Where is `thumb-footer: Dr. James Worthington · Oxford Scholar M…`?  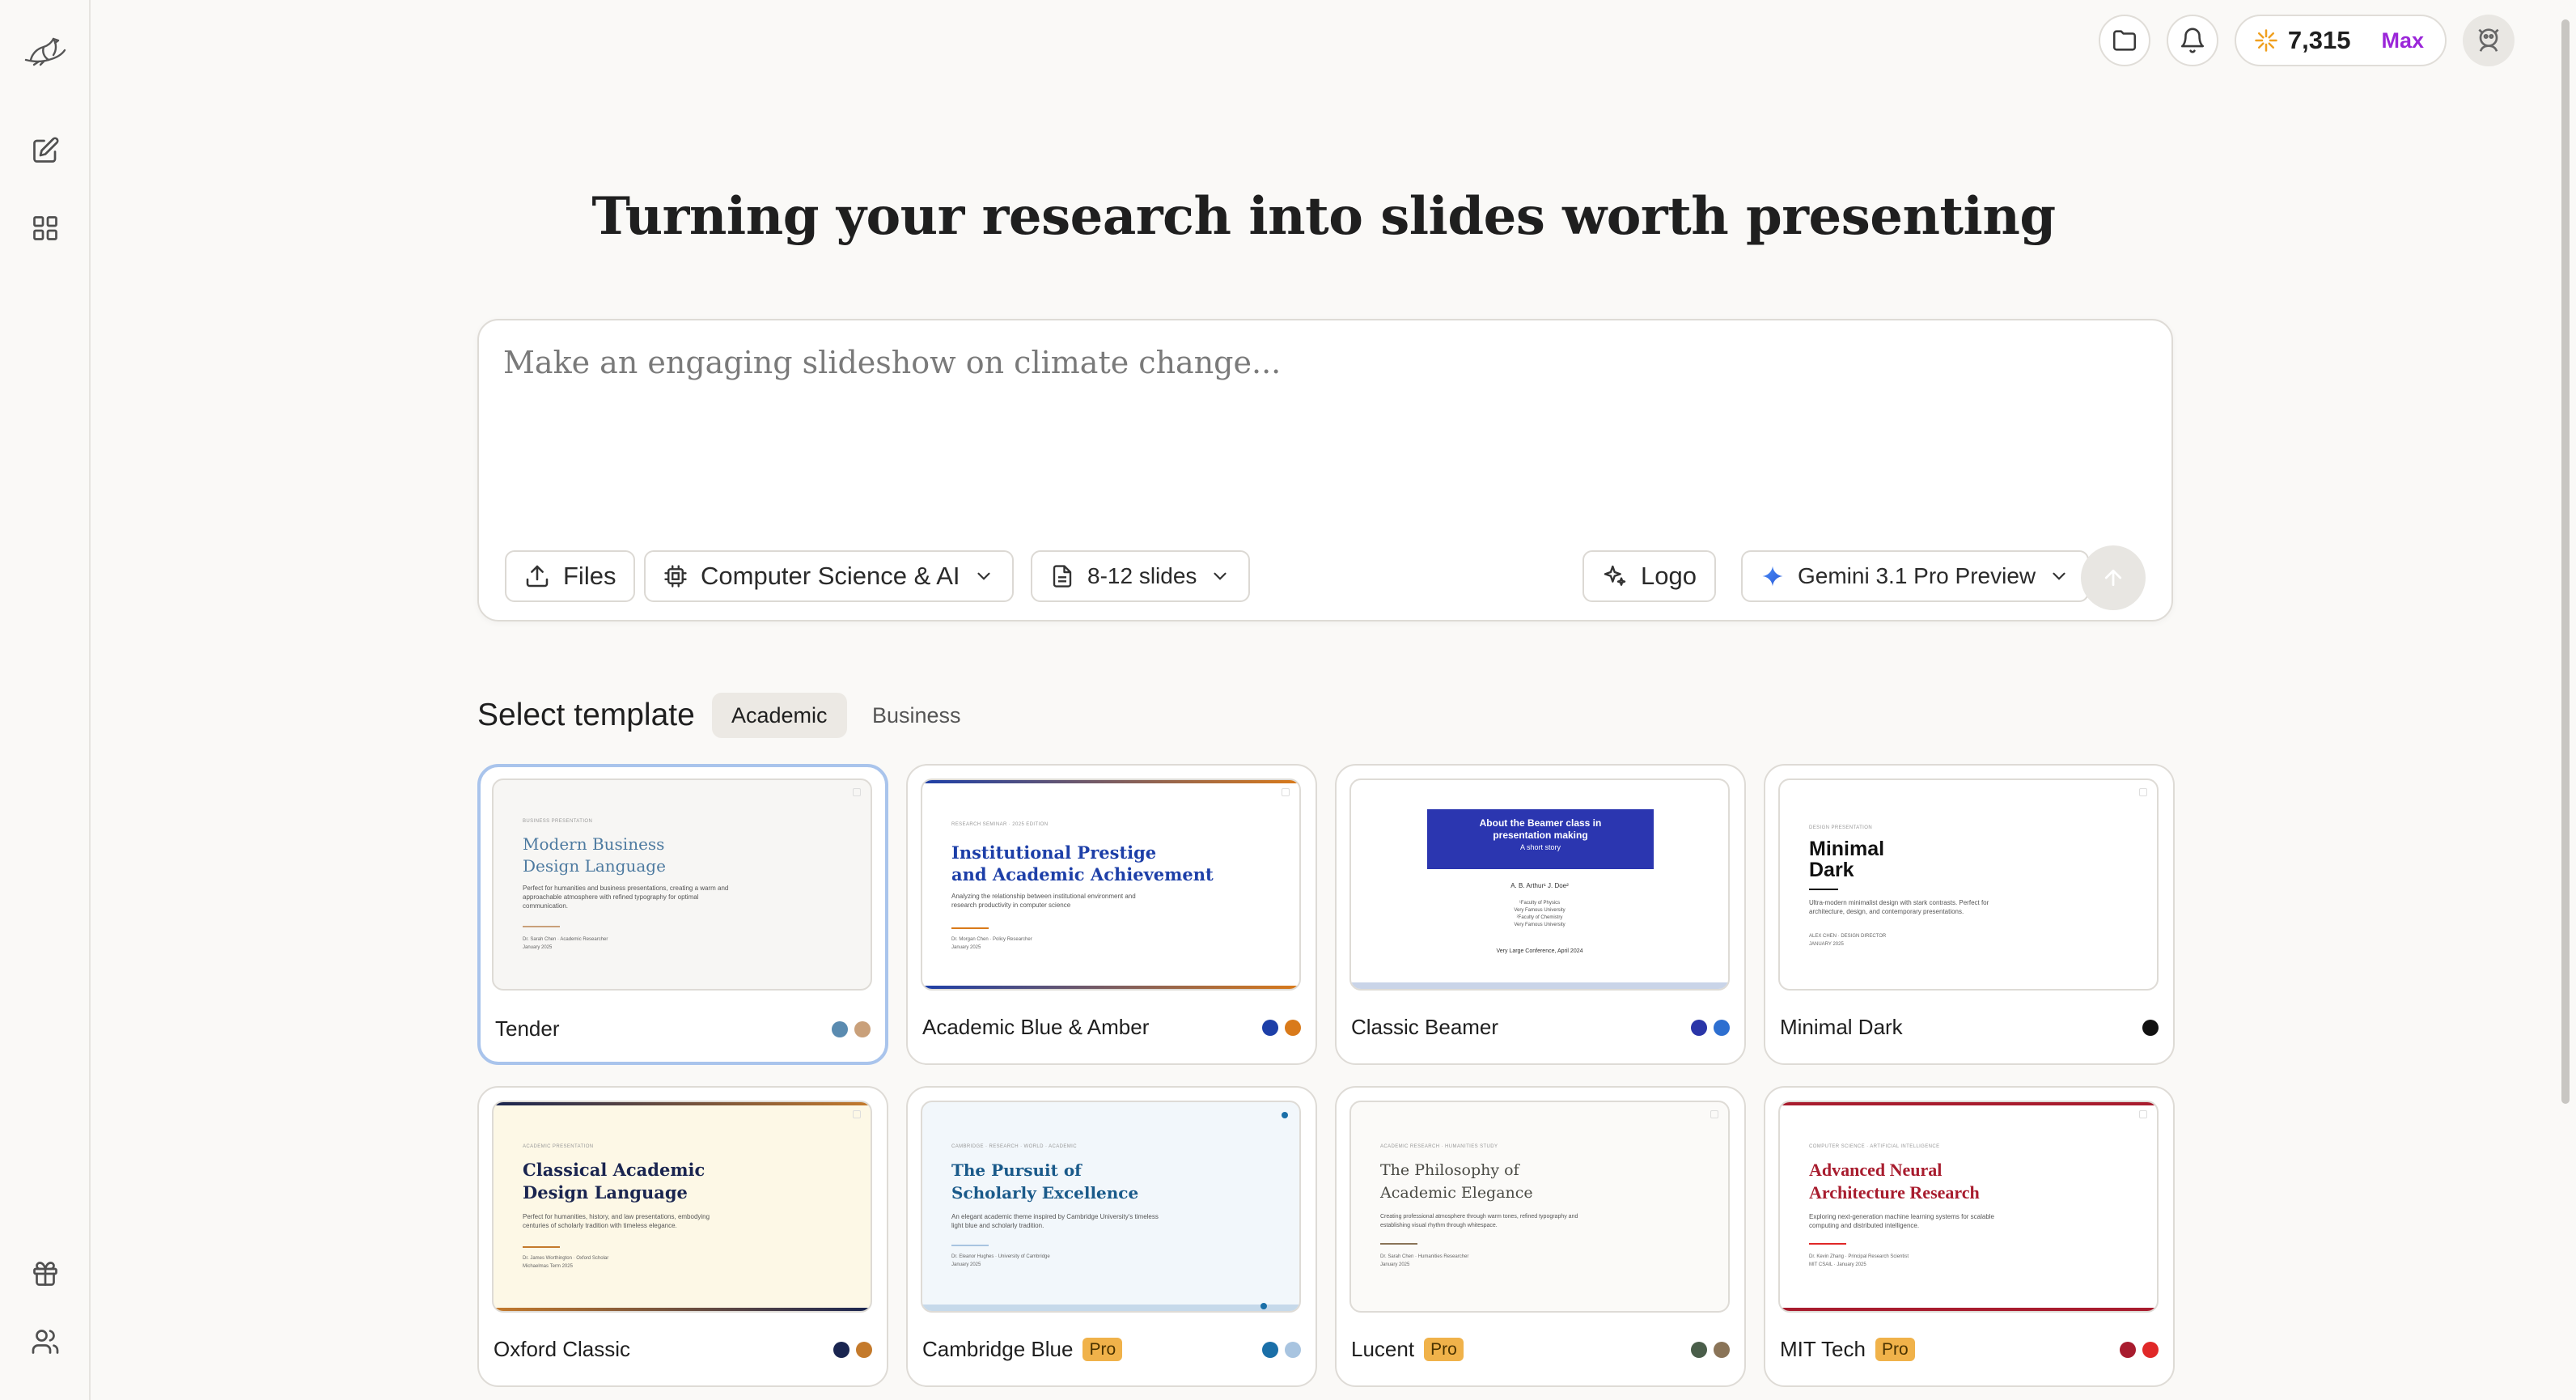
thumb-footer: Dr. James Worthington · Oxford Scholar M… is located at coordinates (565, 1263).